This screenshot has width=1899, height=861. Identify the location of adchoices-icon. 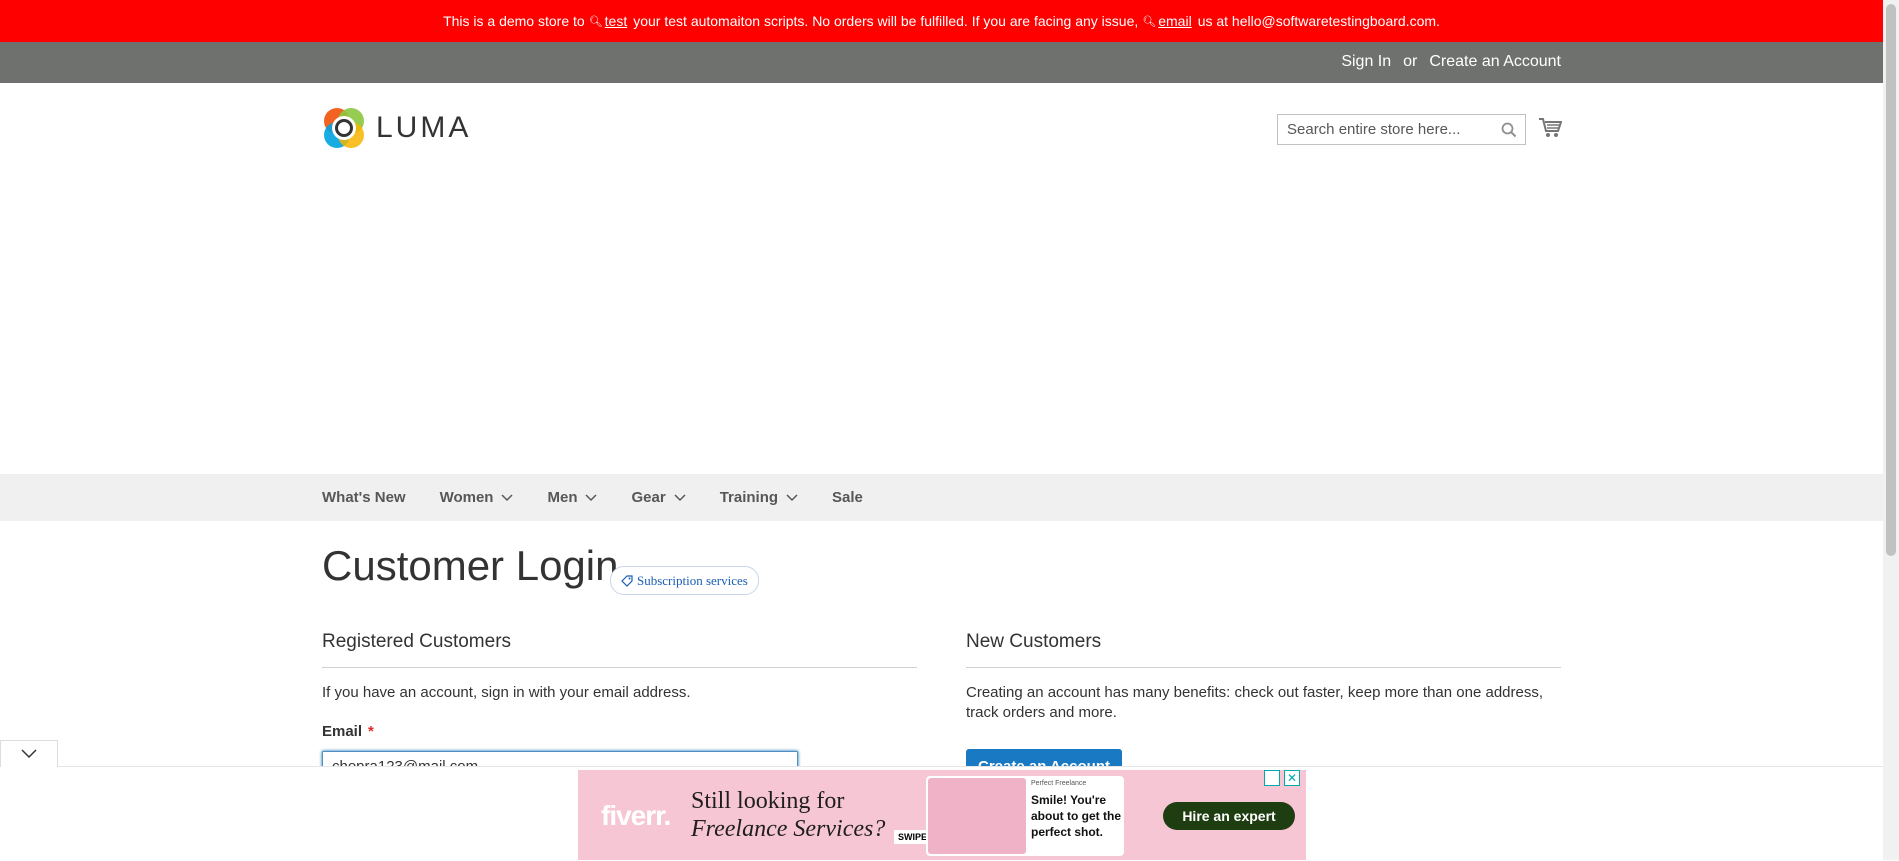
(1272, 778).